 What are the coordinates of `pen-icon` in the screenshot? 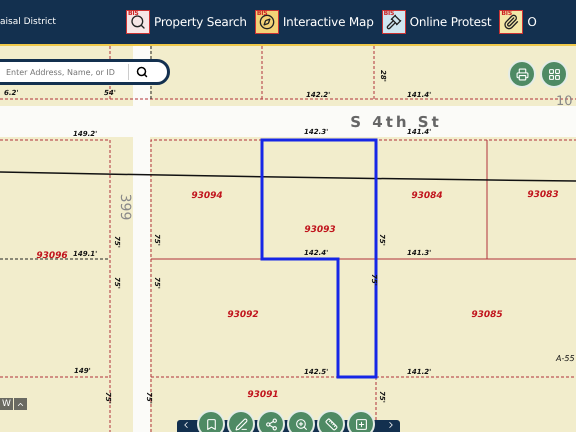 It's located at (241, 424).